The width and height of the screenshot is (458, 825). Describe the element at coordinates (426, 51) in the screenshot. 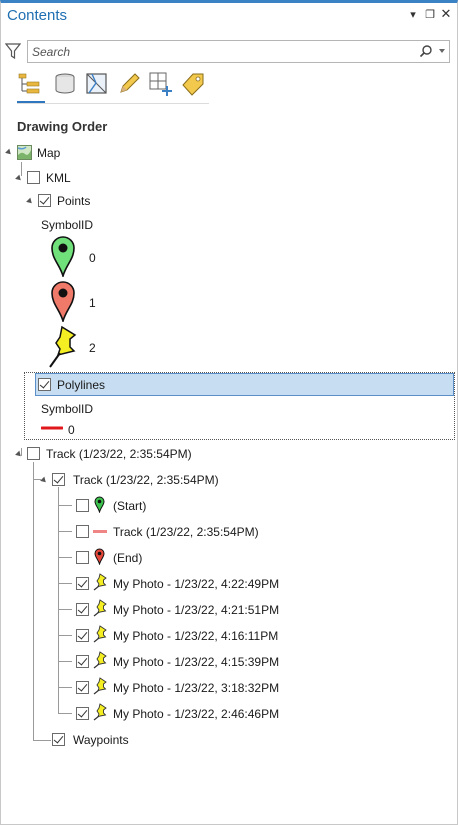

I see `search-icon` at that location.